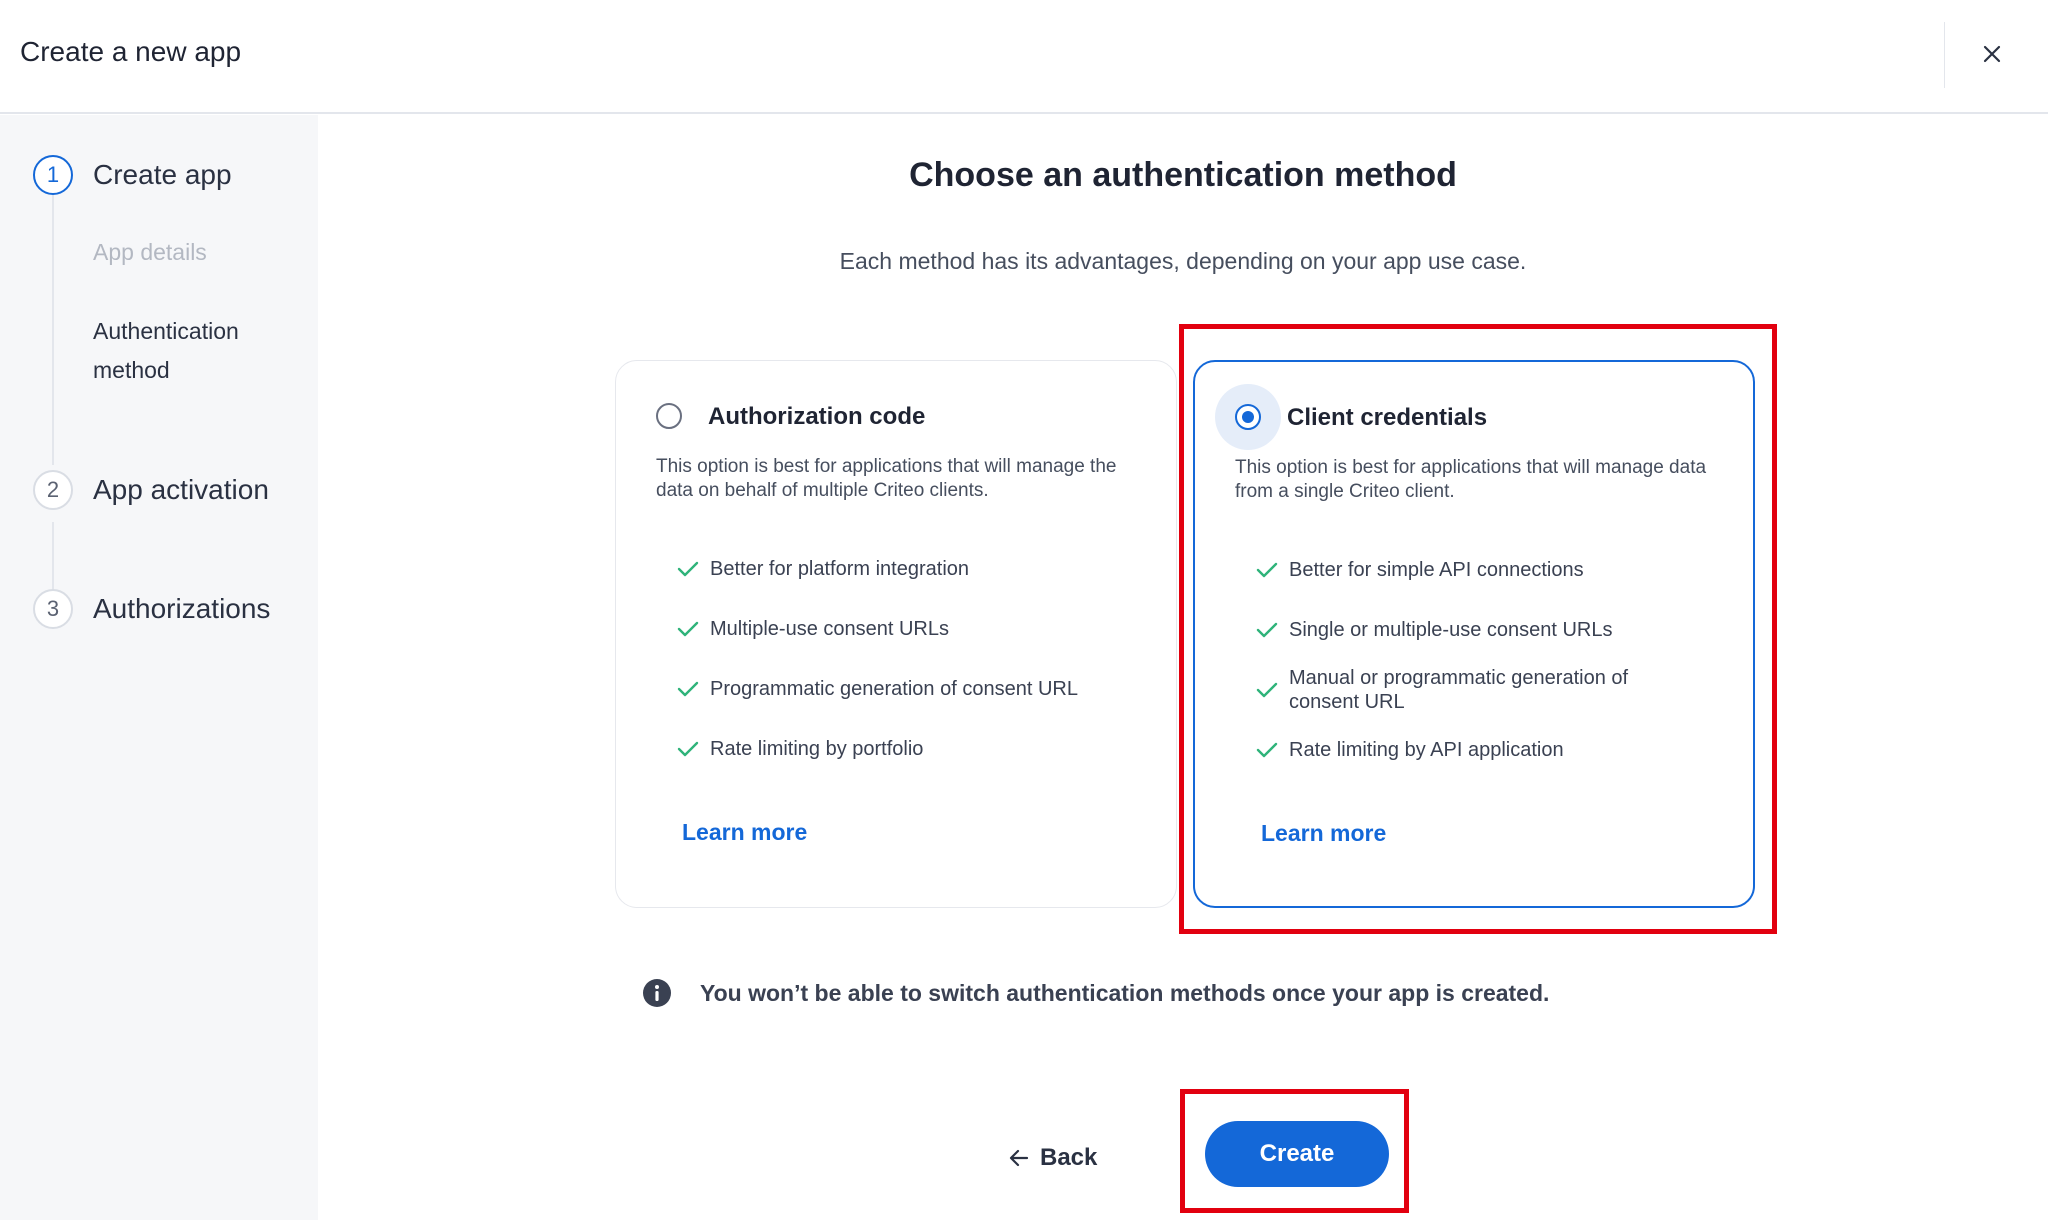 The image size is (2048, 1220). I want to click on step-2-title: App activation, so click(181, 489).